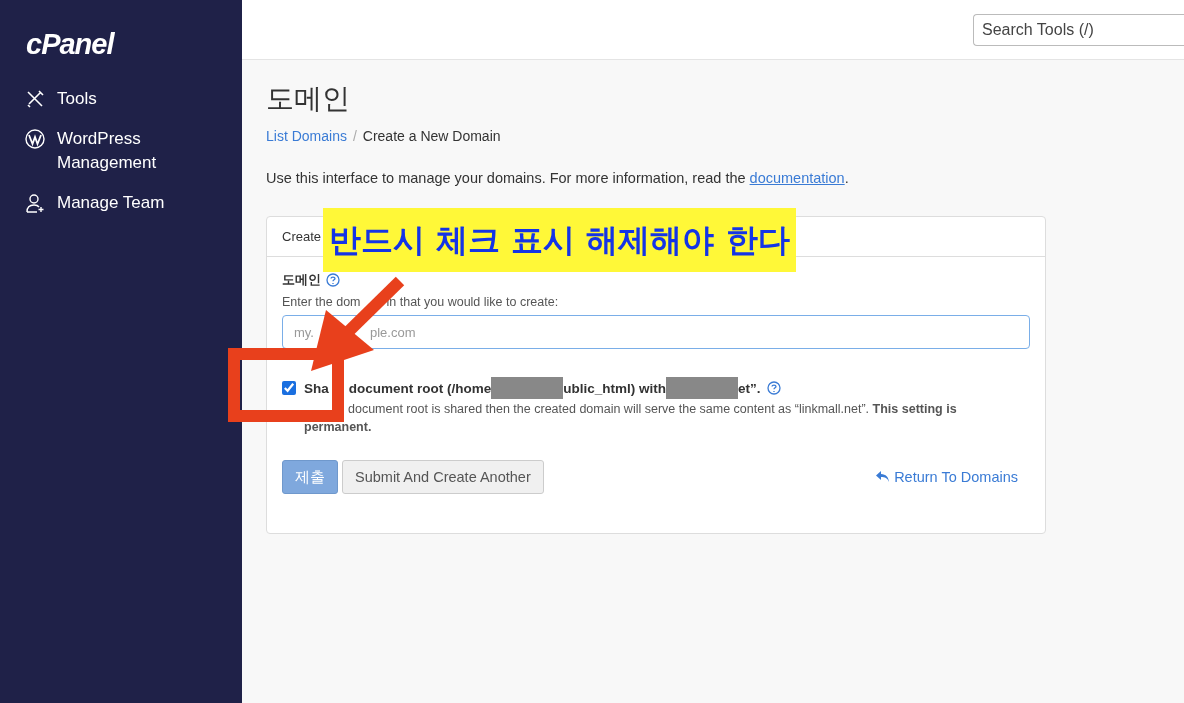  I want to click on field-label: 도메인, so click(301, 280).